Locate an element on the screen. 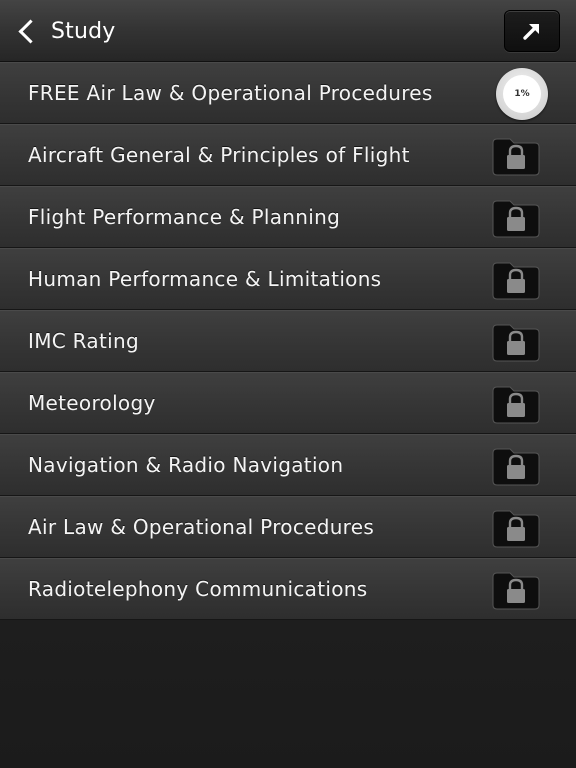  list-item-free-air-law: FREE Air Law & Operational Procedures 1% is located at coordinates (288, 93).